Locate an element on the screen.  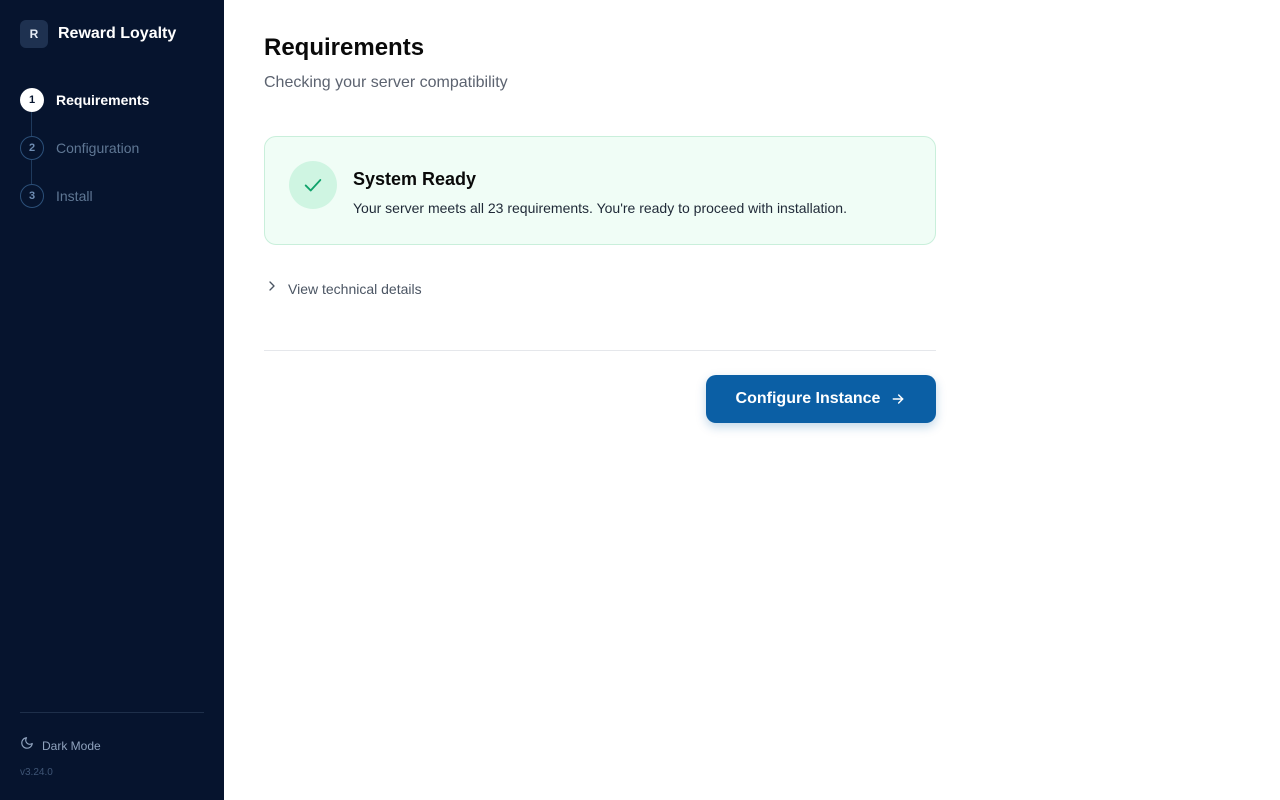
dark-mode-toggle: Dark Mode is located at coordinates (60, 745).